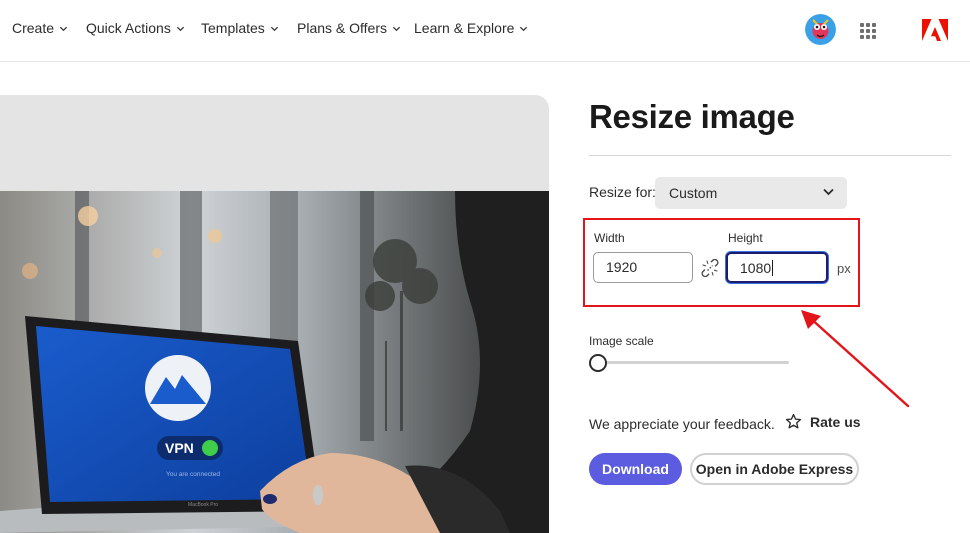  I want to click on resize-for-dropdown: Custom, so click(751, 193).